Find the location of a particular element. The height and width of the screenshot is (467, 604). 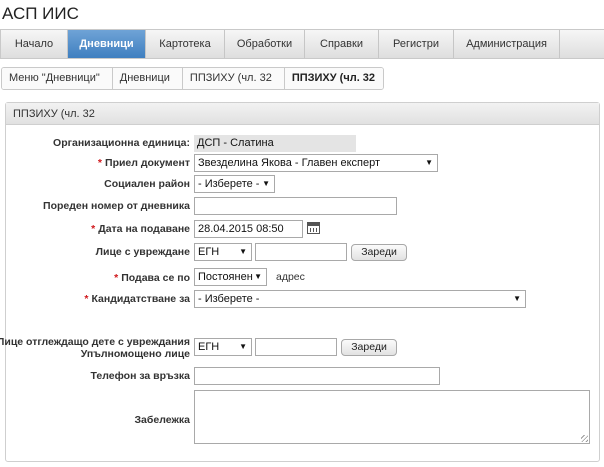

nav-item-reports: Справки is located at coordinates (342, 44).